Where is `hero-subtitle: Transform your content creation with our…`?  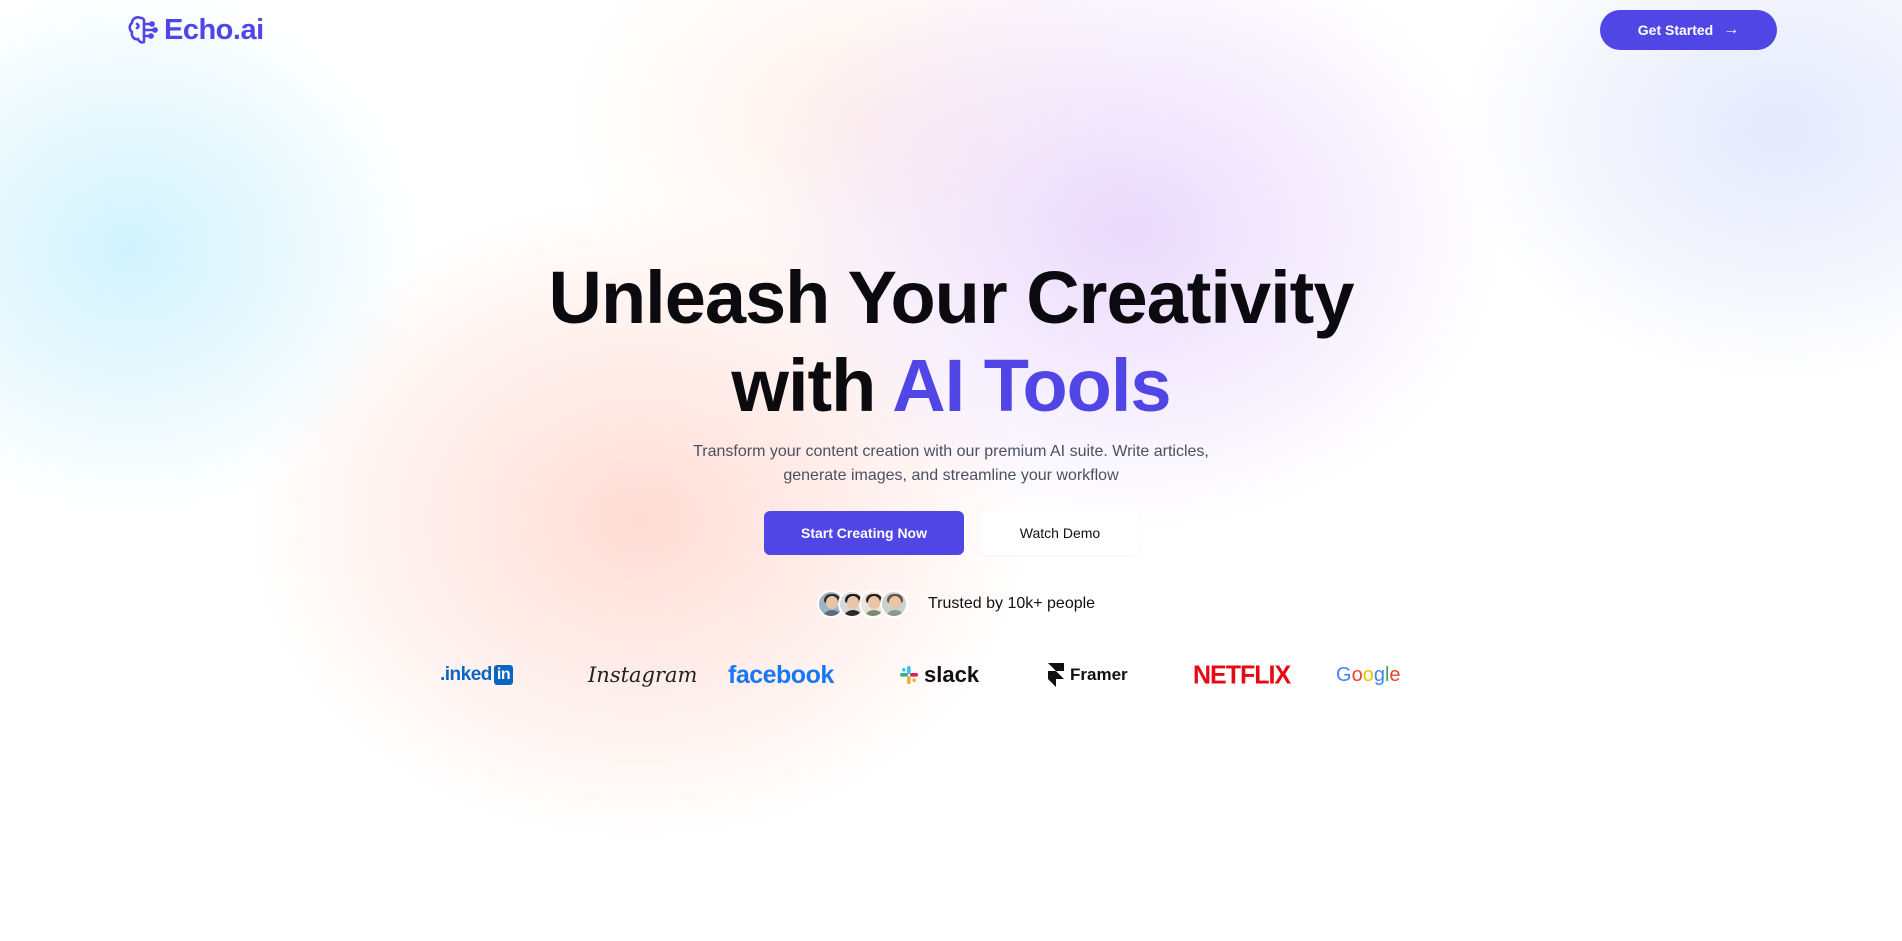
hero-subtitle: Transform your content creation with our… is located at coordinates (951, 464).